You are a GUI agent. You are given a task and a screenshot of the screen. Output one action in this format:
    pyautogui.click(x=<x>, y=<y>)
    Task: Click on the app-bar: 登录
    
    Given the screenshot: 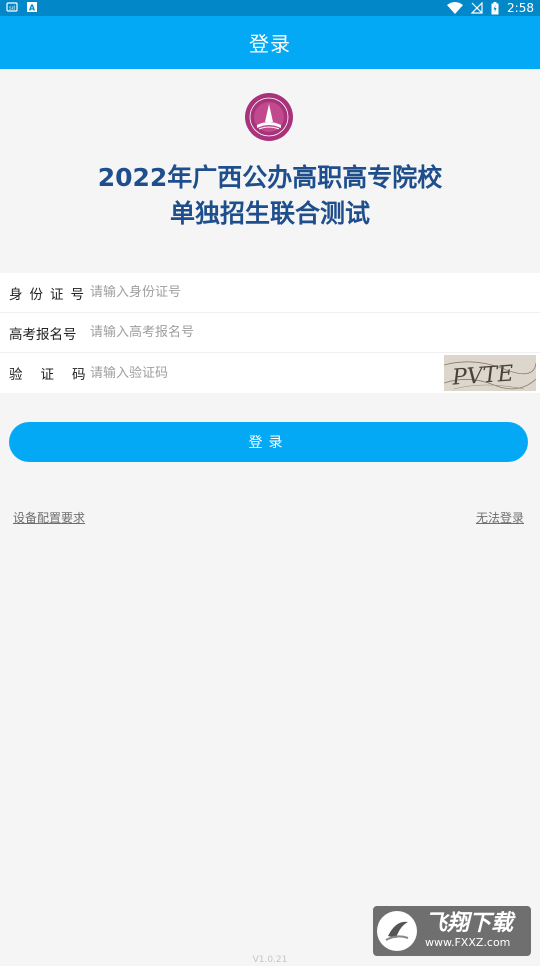 What is the action you would take?
    pyautogui.click(x=270, y=42)
    